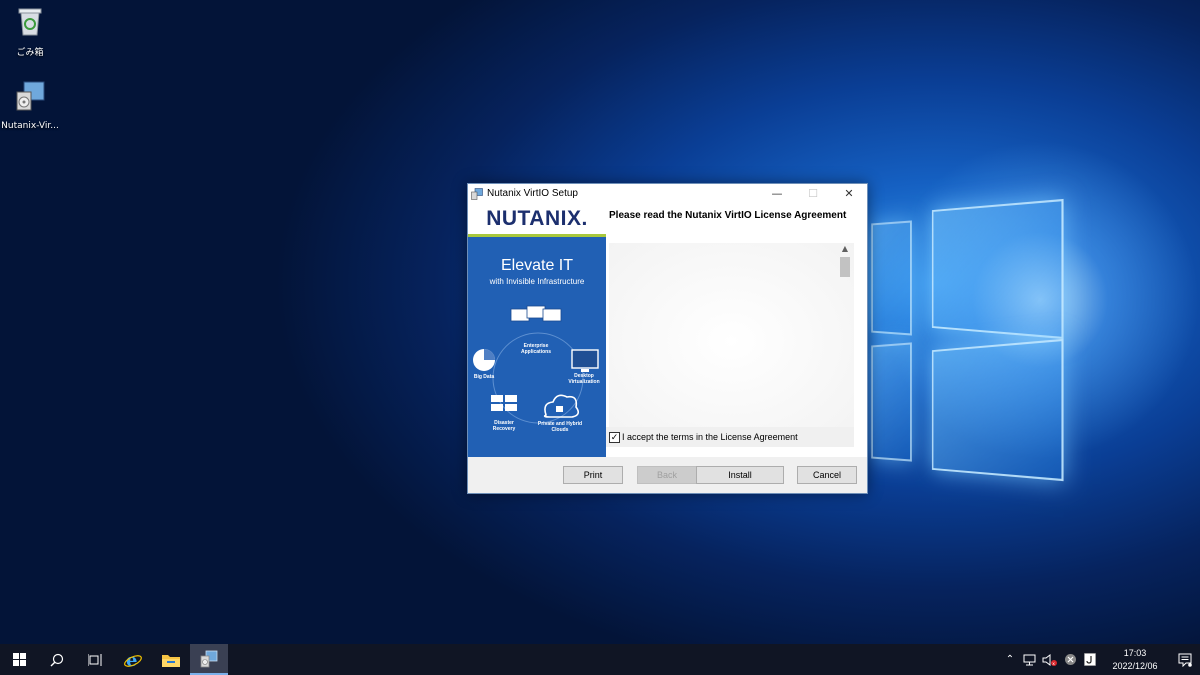 This screenshot has width=1200, height=675. What do you see at coordinates (30, 53) in the screenshot?
I see `desktop-icon-label: ごみ箱` at bounding box center [30, 53].